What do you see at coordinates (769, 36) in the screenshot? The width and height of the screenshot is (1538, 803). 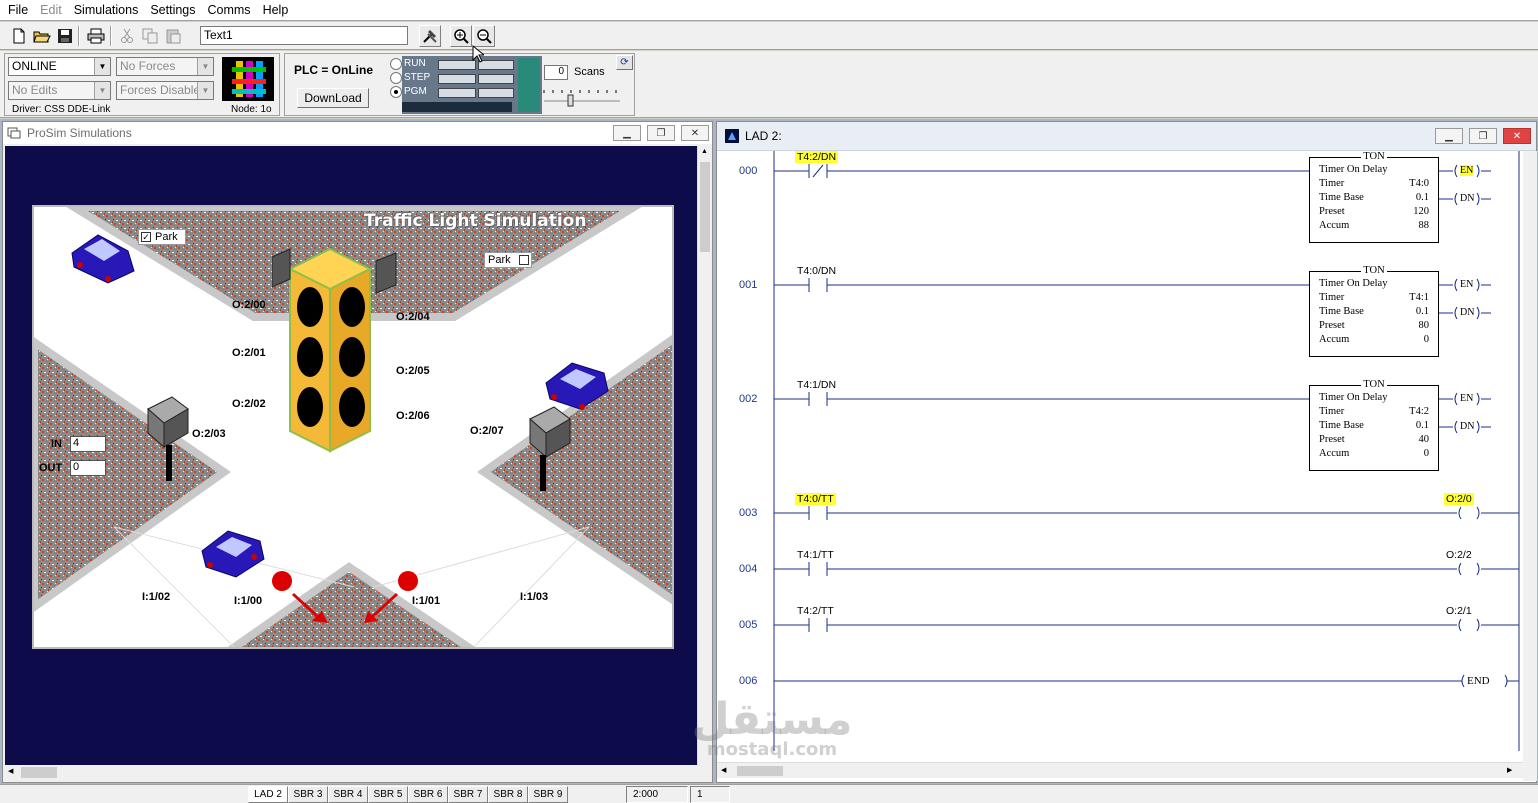 I see `main-toolbar: Text1` at bounding box center [769, 36].